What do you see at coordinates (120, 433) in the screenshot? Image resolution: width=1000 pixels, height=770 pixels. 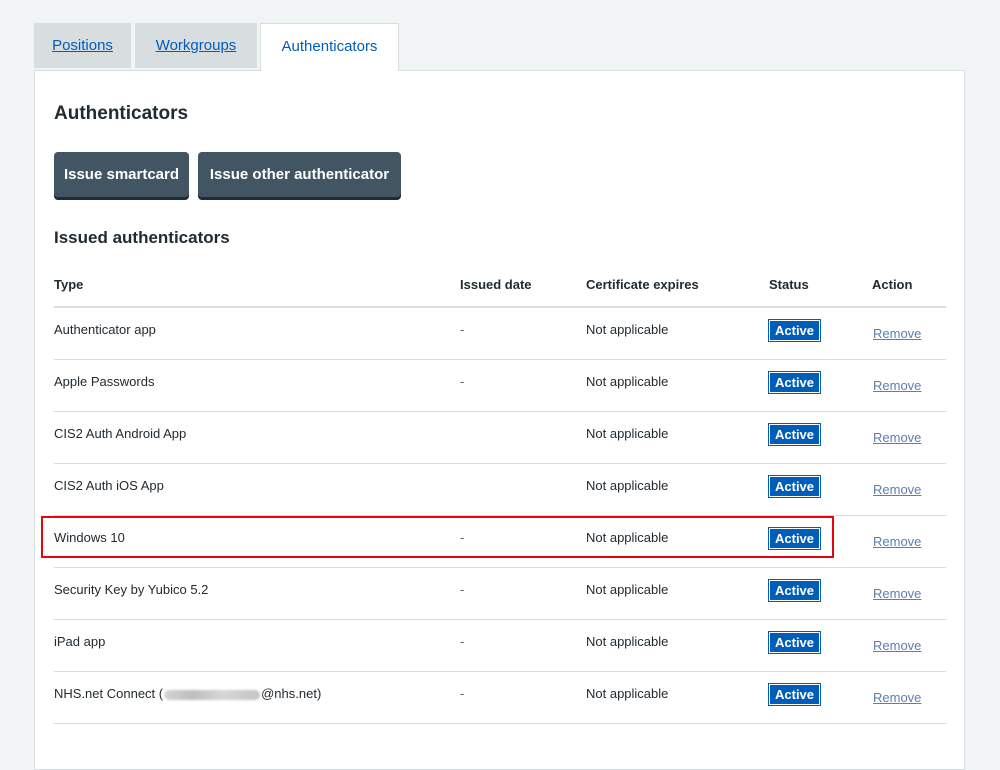 I see `row-type: CIS2 Auth Android App` at bounding box center [120, 433].